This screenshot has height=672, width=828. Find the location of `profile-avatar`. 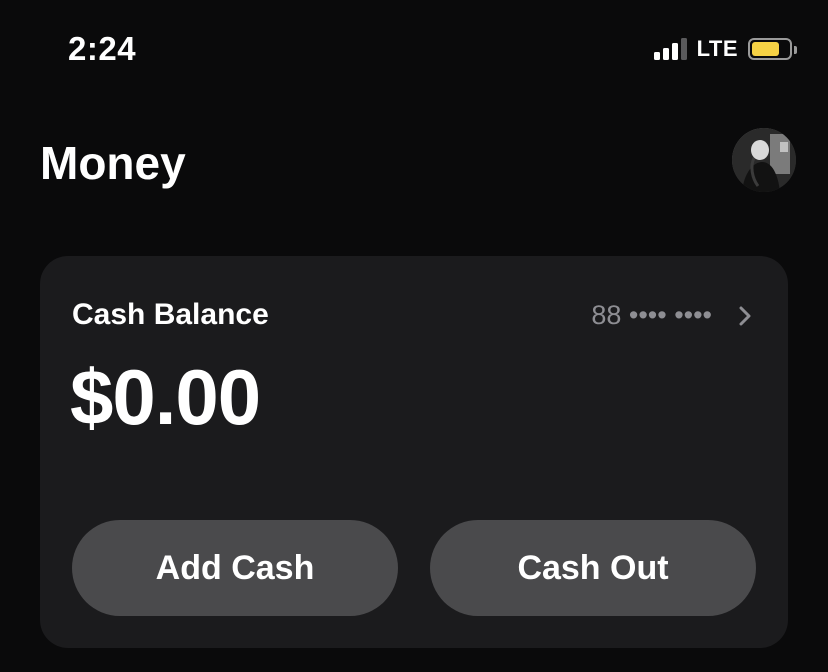

profile-avatar is located at coordinates (764, 160).